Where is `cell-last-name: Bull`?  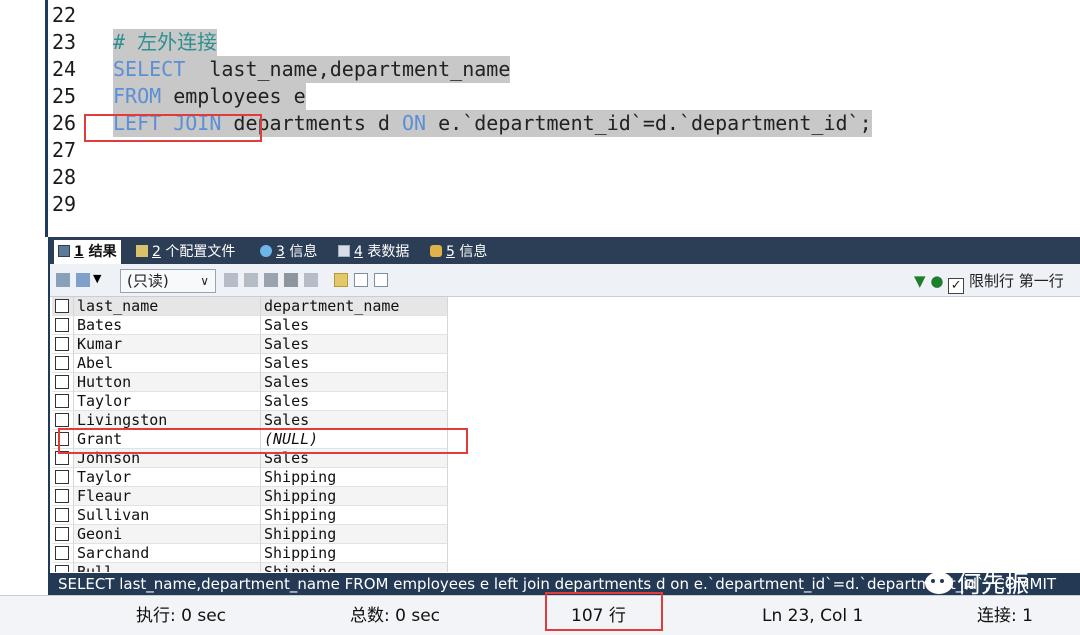
cell-last-name: Bull is located at coordinates (167, 567).